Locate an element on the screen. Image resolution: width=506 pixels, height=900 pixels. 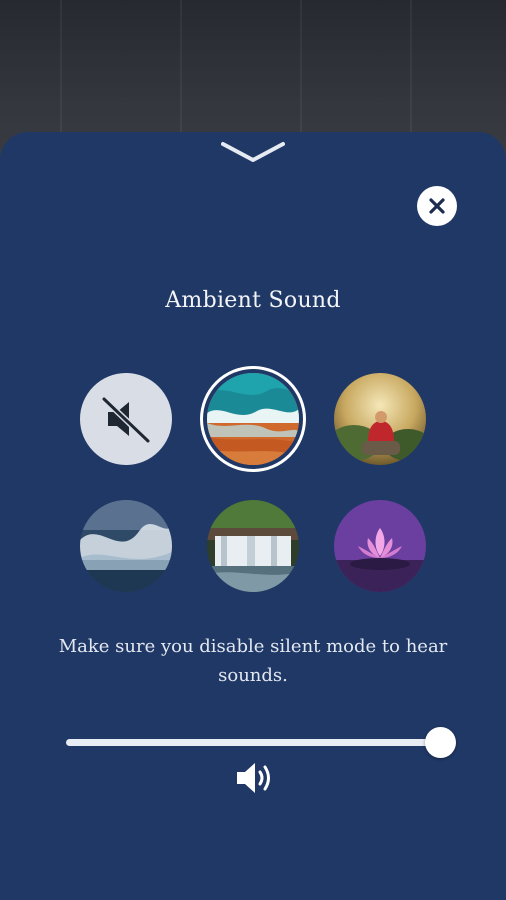
sound-option-monk is located at coordinates (380, 419).